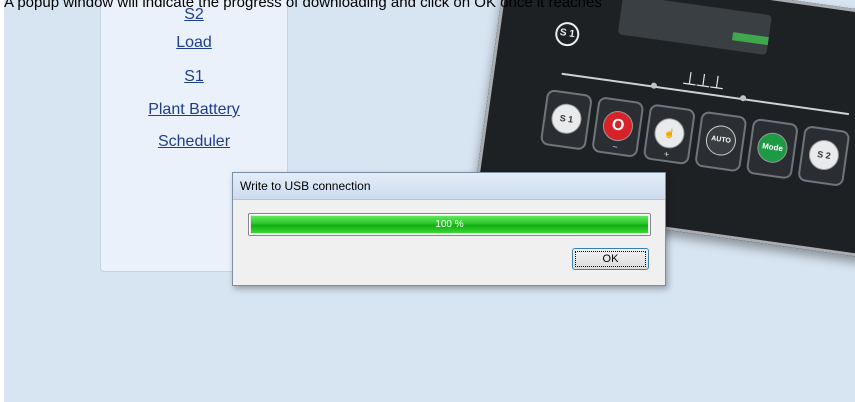 The image size is (855, 402). Describe the element at coordinates (666, 154) in the screenshot. I see `manual-sub-label: +` at that location.